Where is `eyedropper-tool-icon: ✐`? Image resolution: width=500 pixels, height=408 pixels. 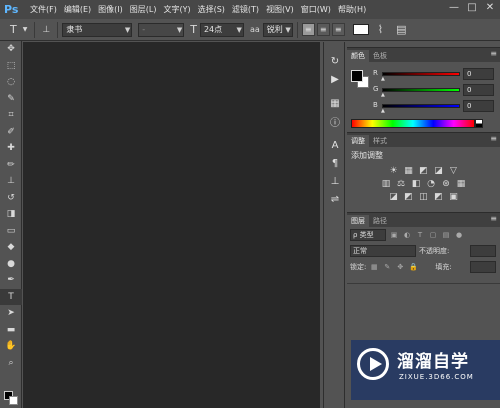 eyedropper-tool-icon: ✐ is located at coordinates (11, 132).